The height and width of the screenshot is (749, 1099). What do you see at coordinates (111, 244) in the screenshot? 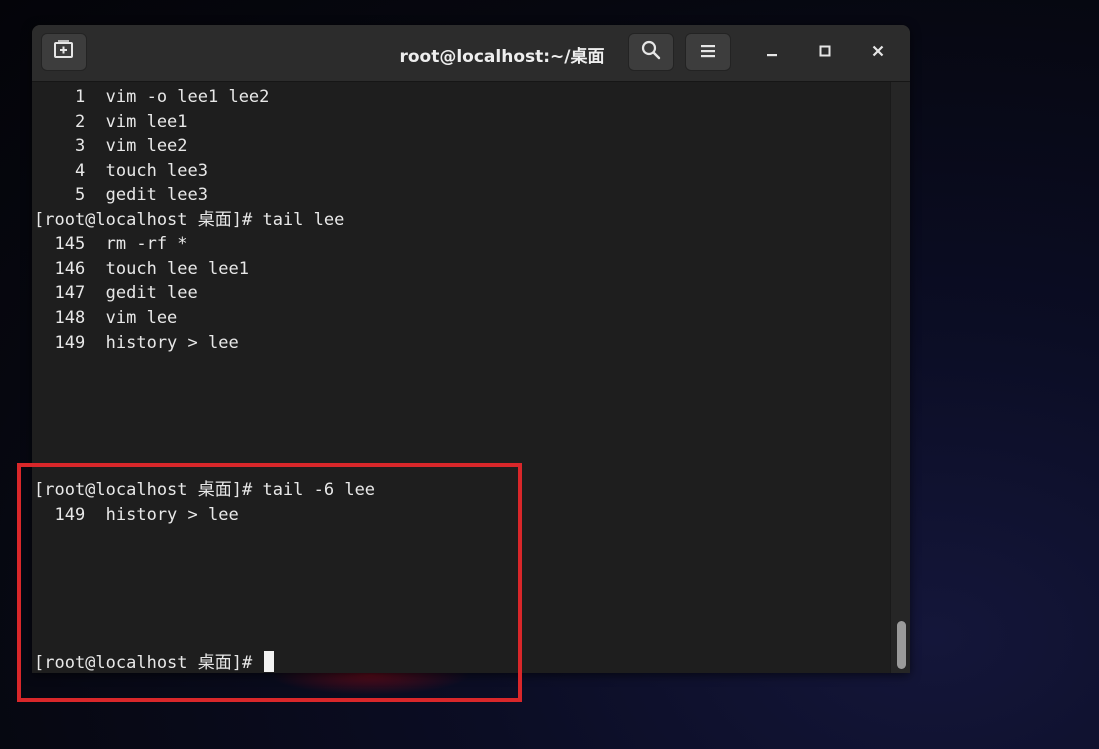
I see `terminal-line: 145 rm -rf *` at bounding box center [111, 244].